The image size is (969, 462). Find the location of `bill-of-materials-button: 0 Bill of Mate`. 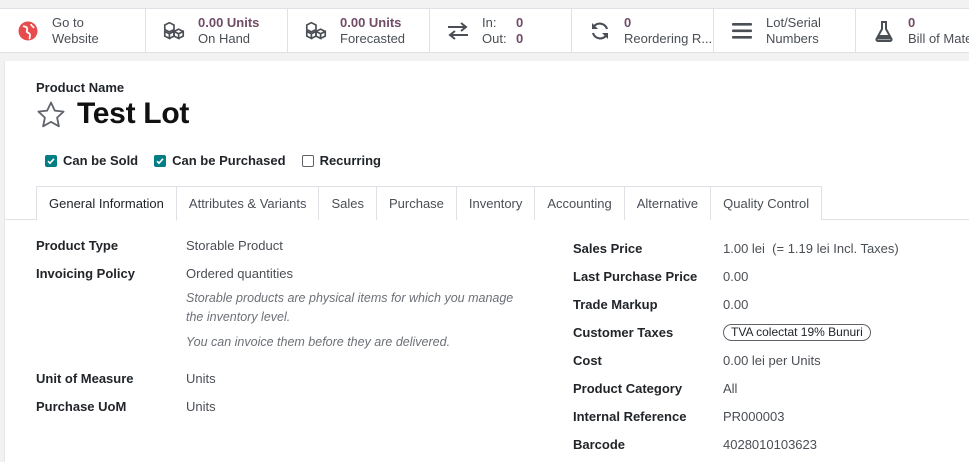

bill-of-materials-button: 0 Bill of Mate is located at coordinates (912, 30).